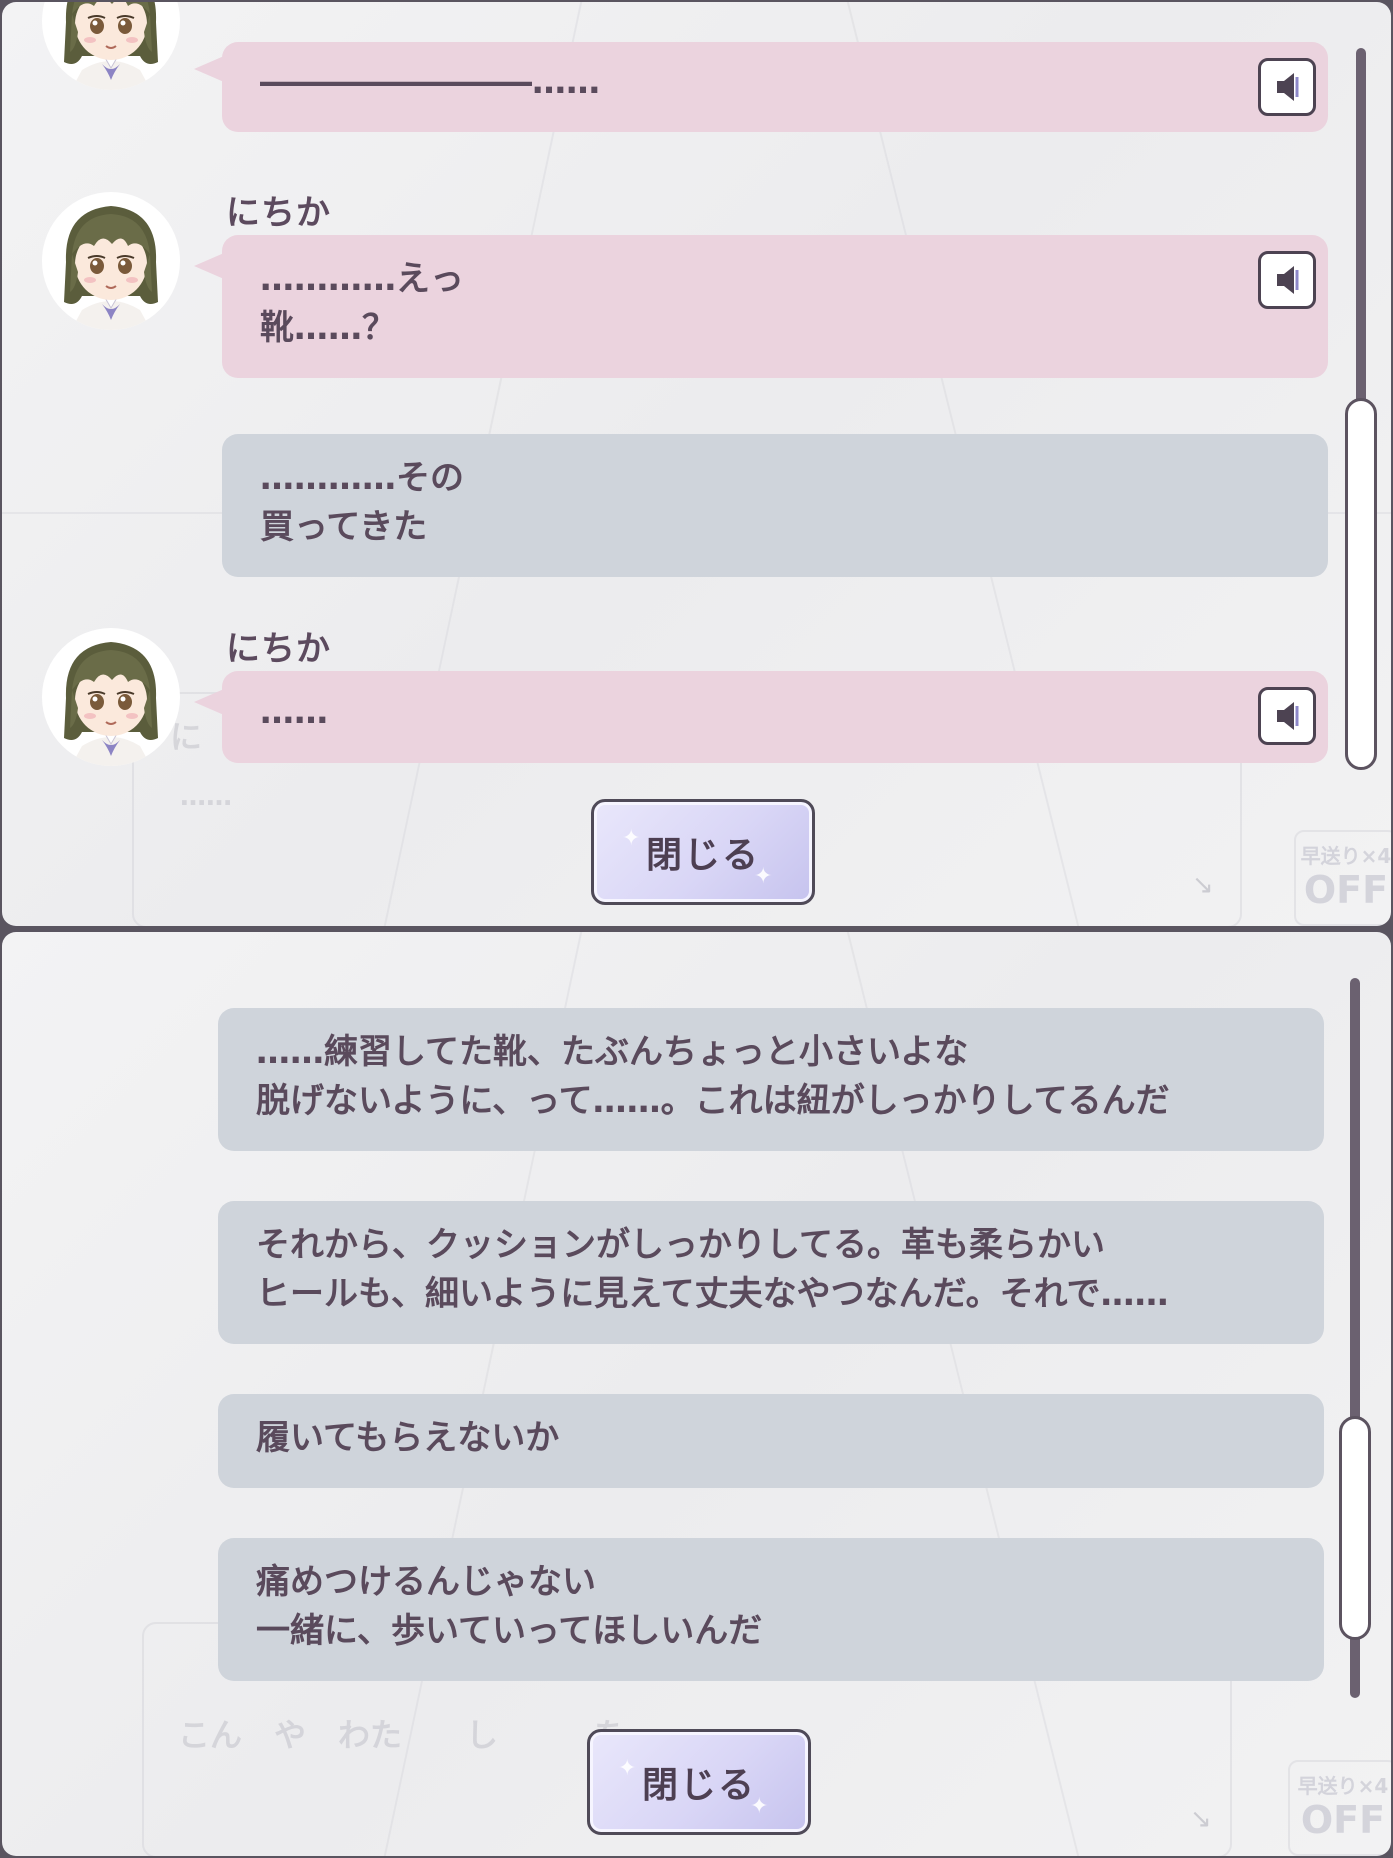 This screenshot has height=1858, width=1393. Describe the element at coordinates (612, 1052) in the screenshot. I see `message-line: ……練習してた靴、たぶんちょっと小さいよな` at that location.